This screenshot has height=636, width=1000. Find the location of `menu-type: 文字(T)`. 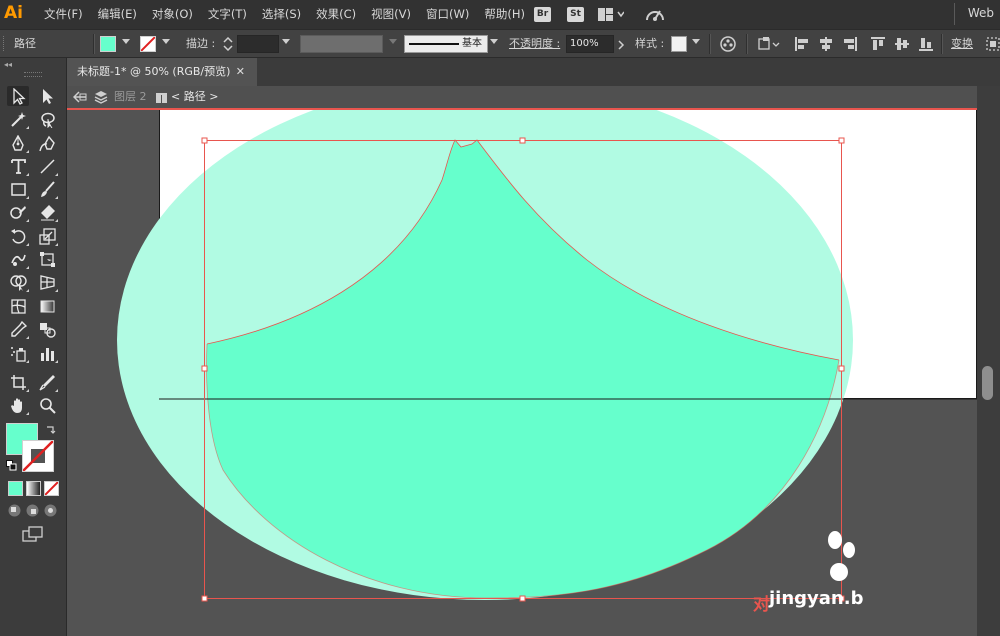

menu-type: 文字(T) is located at coordinates (227, 14).